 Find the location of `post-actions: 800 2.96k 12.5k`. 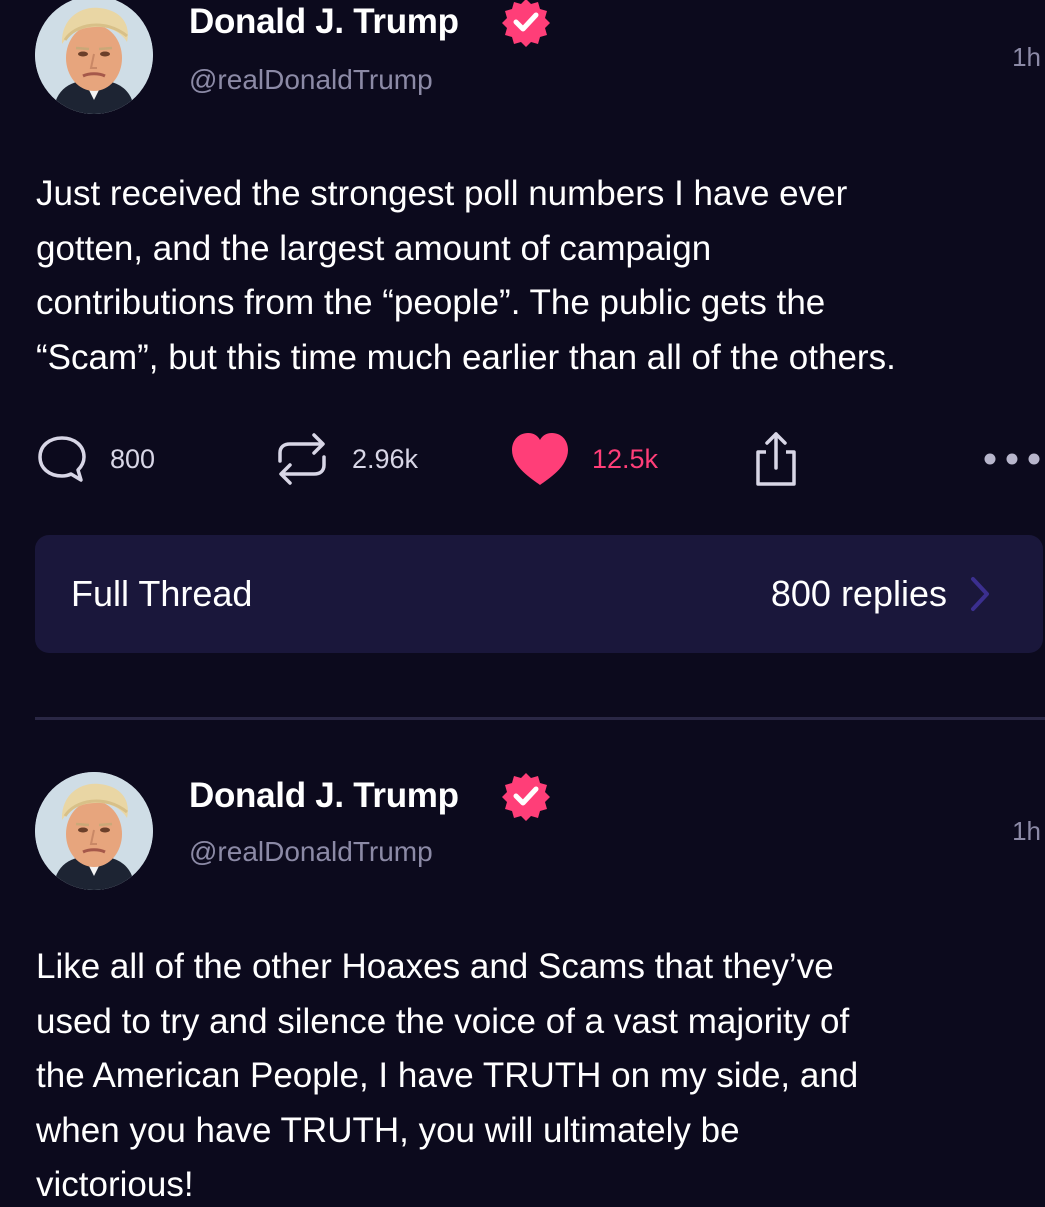

post-actions: 800 2.96k 12.5k is located at coordinates (522, 459).